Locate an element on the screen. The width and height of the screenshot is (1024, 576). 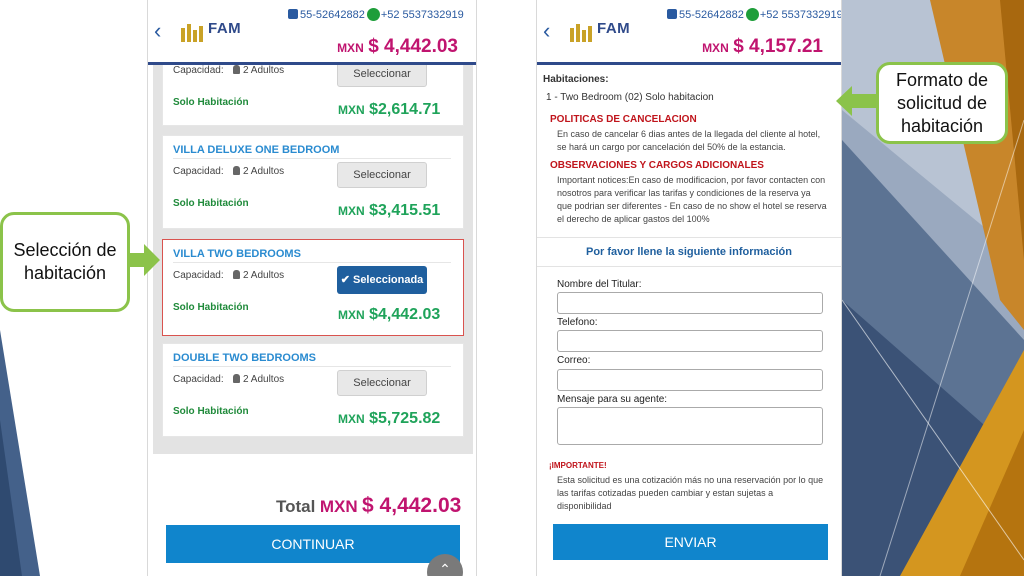
selected-room-button: ✔ Seleccionada is located at coordinates (382, 280).